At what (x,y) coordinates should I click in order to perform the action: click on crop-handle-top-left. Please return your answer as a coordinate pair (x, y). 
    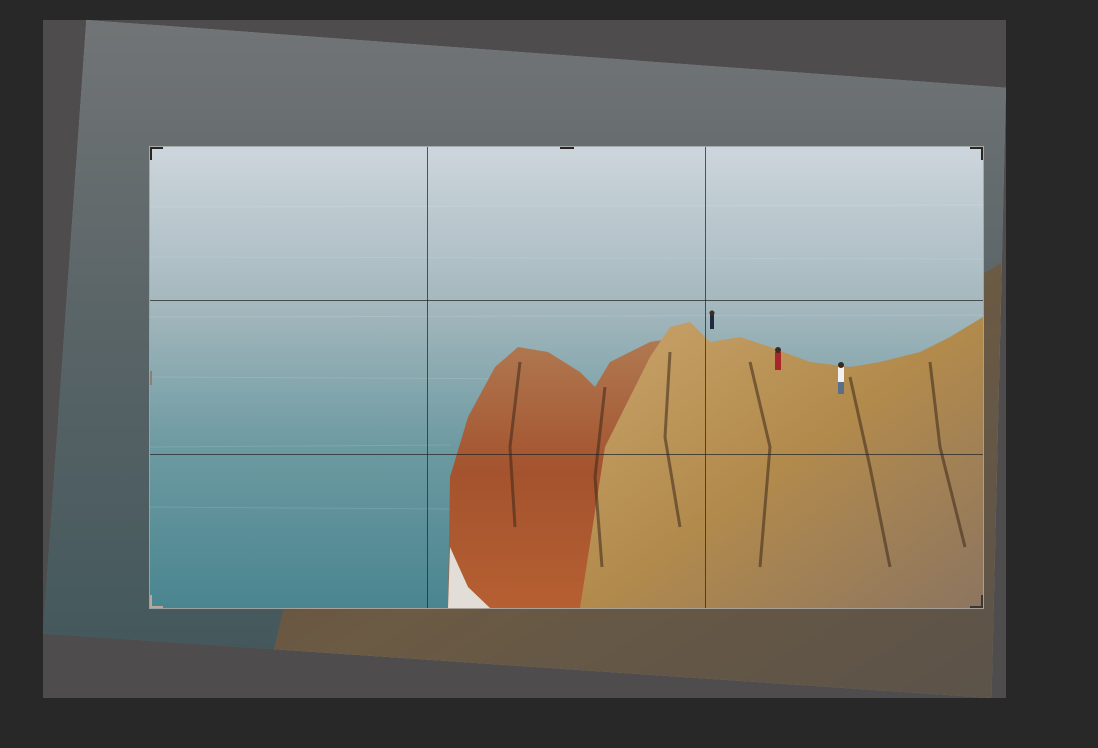
    Looking at the image, I should click on (156, 153).